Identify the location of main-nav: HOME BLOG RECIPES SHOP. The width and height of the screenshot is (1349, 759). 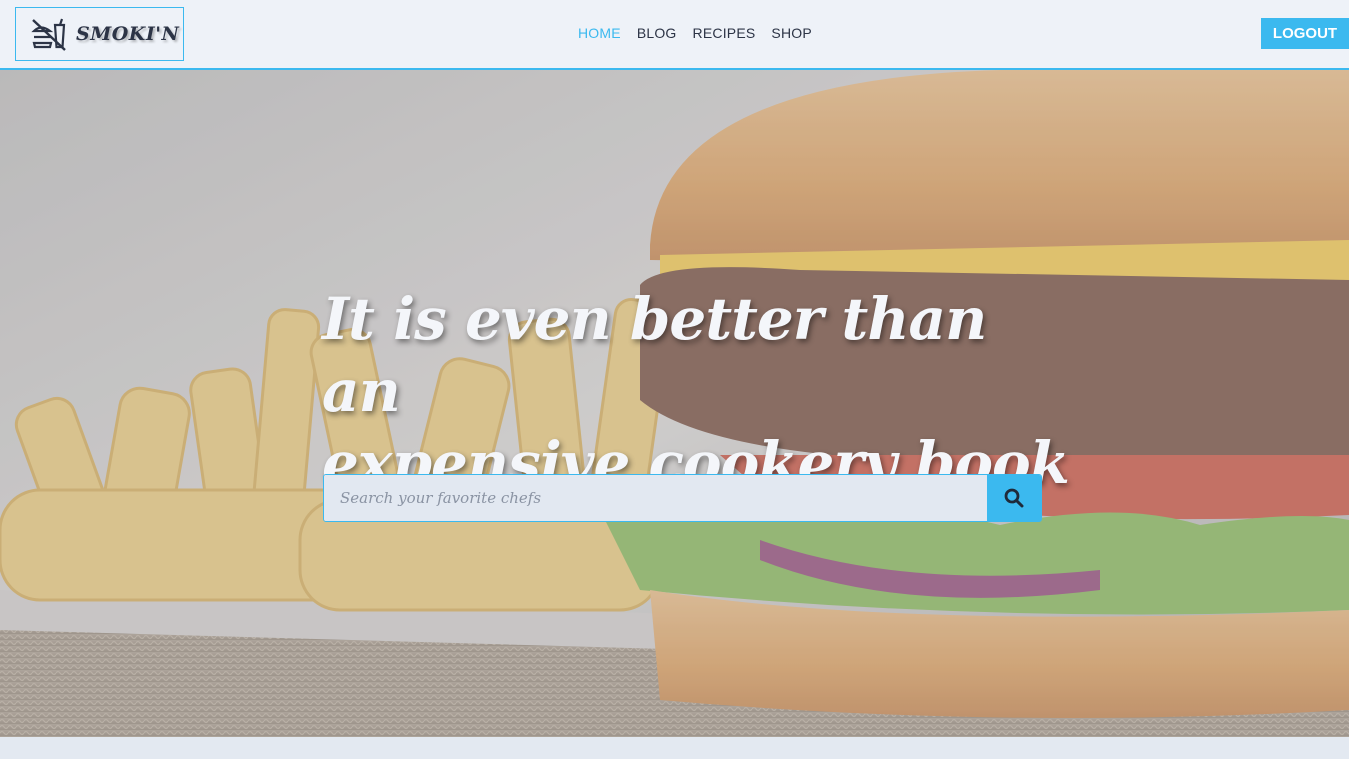
(695, 33).